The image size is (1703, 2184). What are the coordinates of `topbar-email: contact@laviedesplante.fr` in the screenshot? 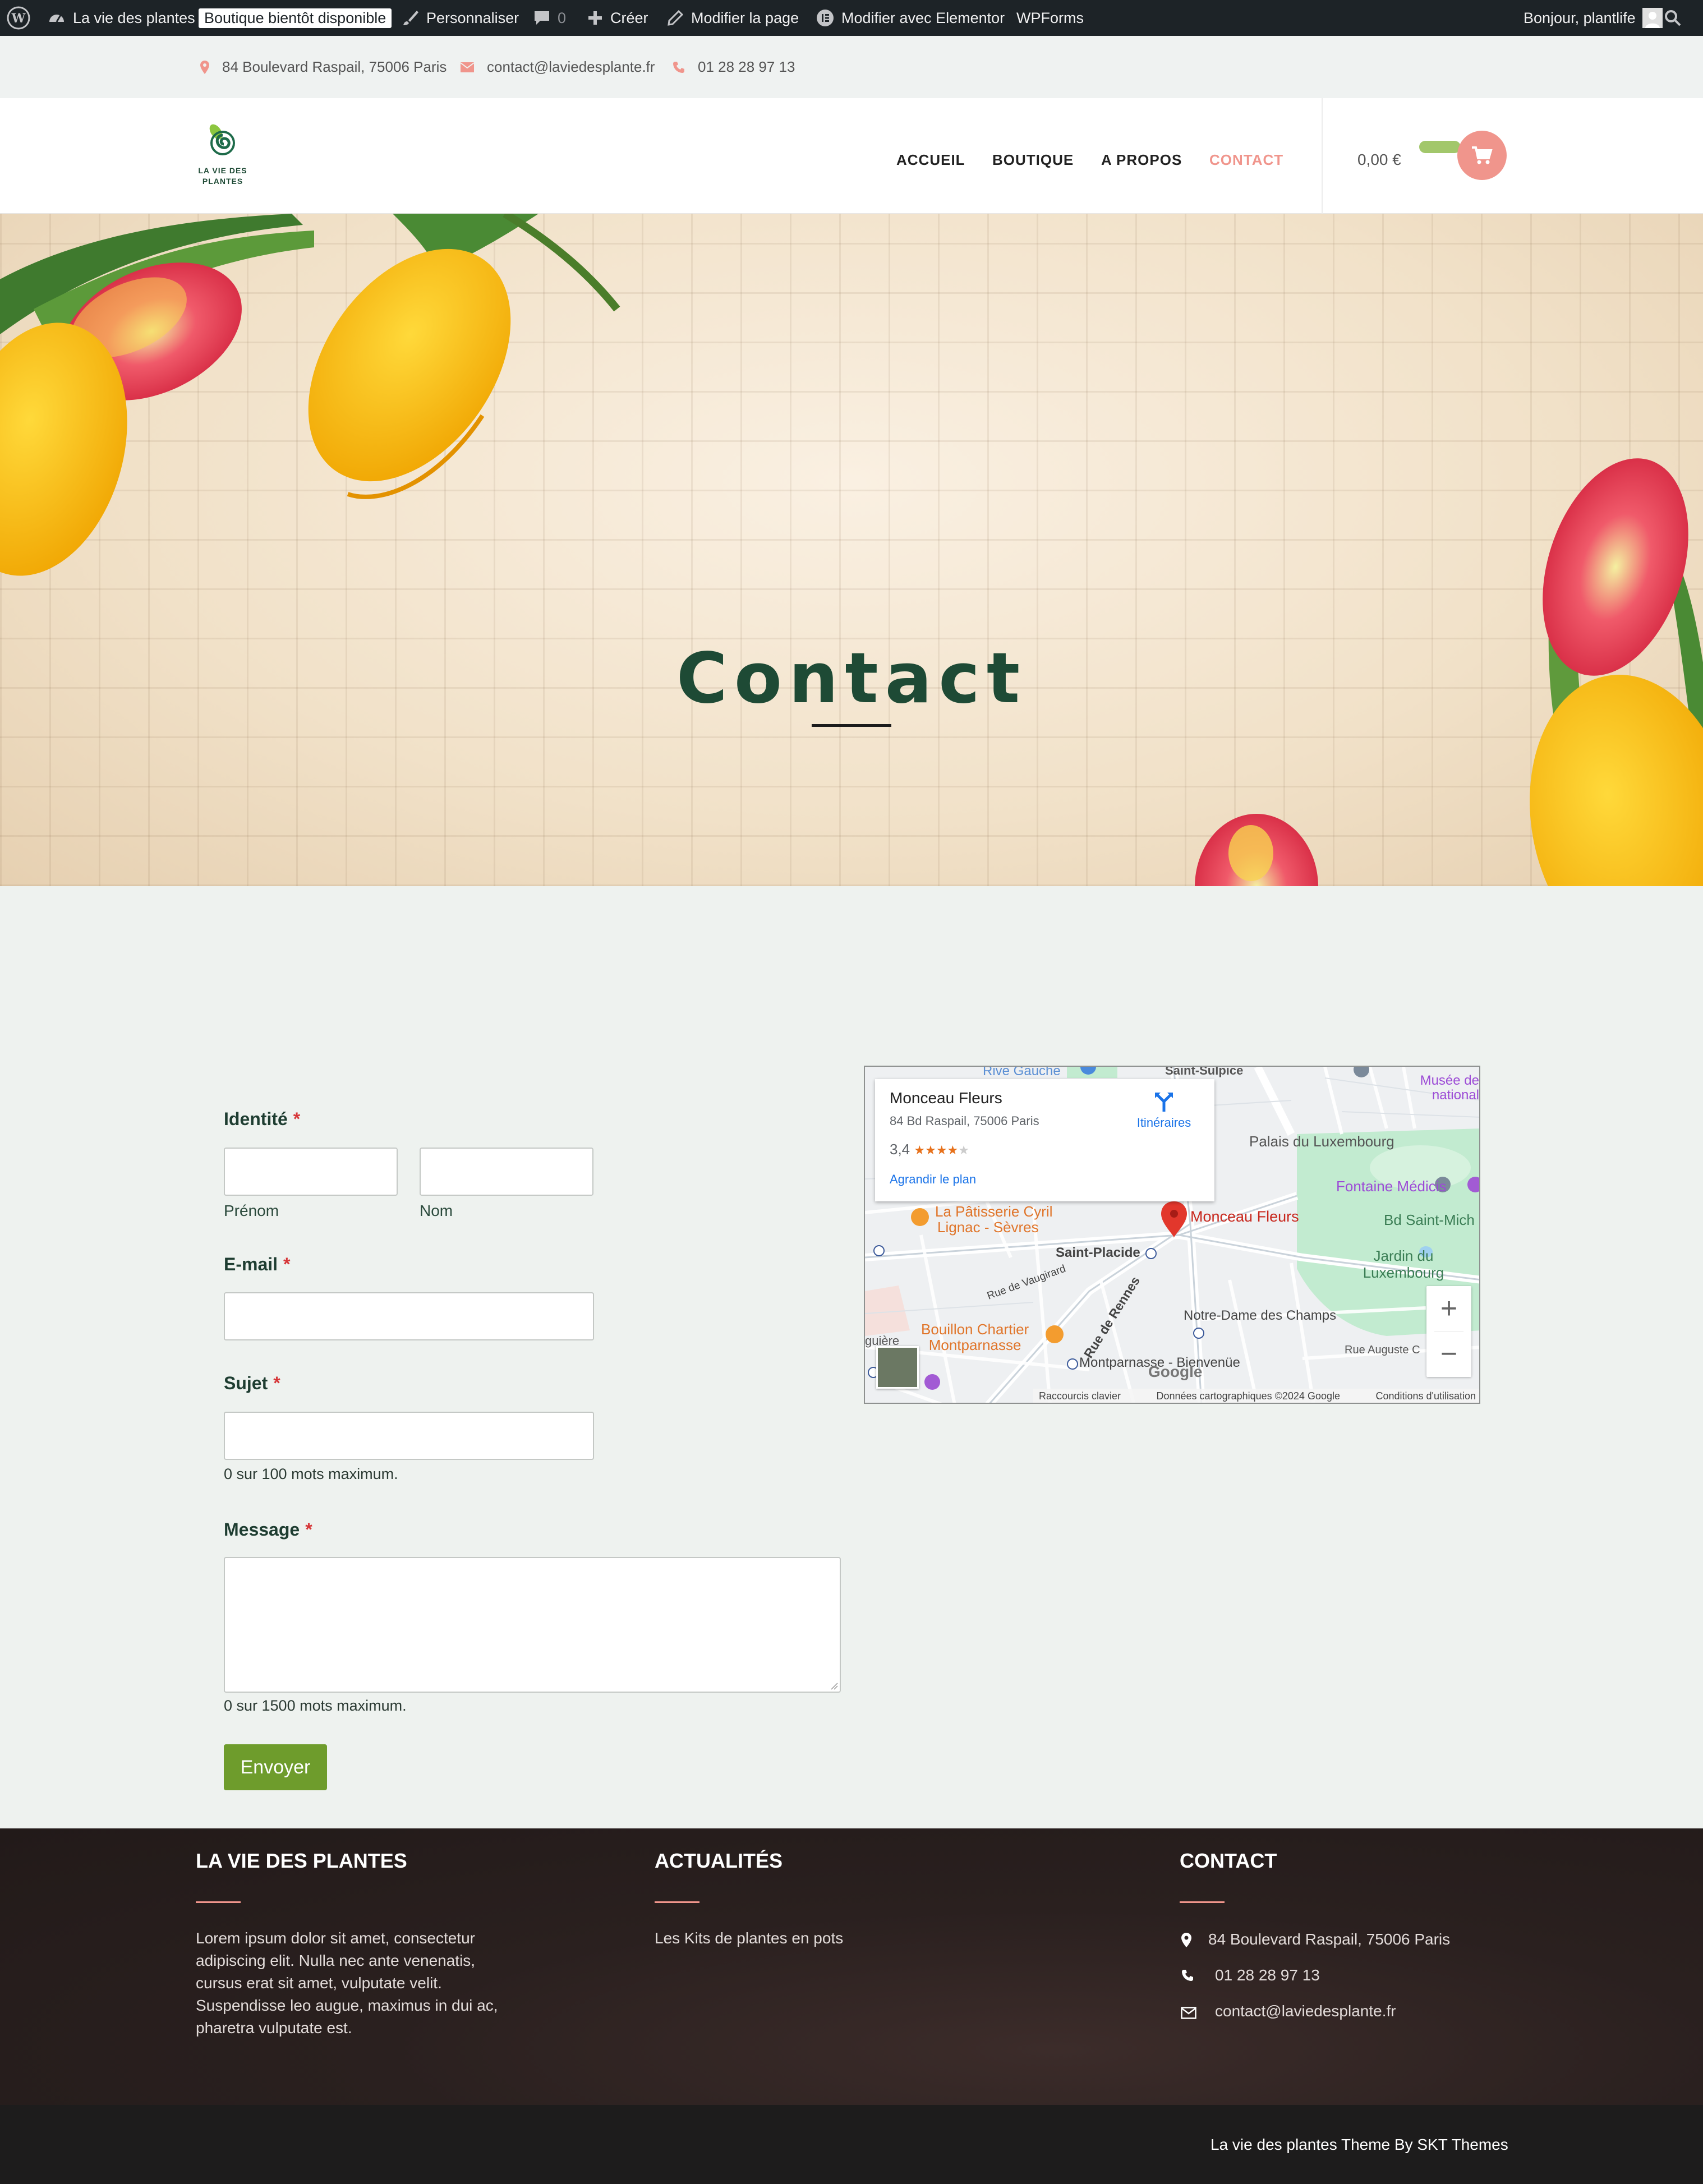 It's located at (557, 67).